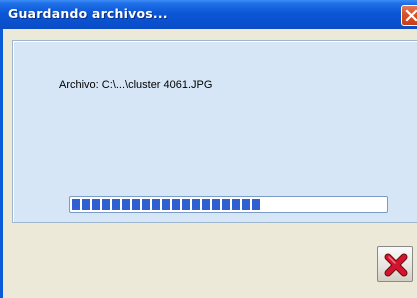 This screenshot has width=417, height=298. I want to click on close-icon, so click(411, 15).